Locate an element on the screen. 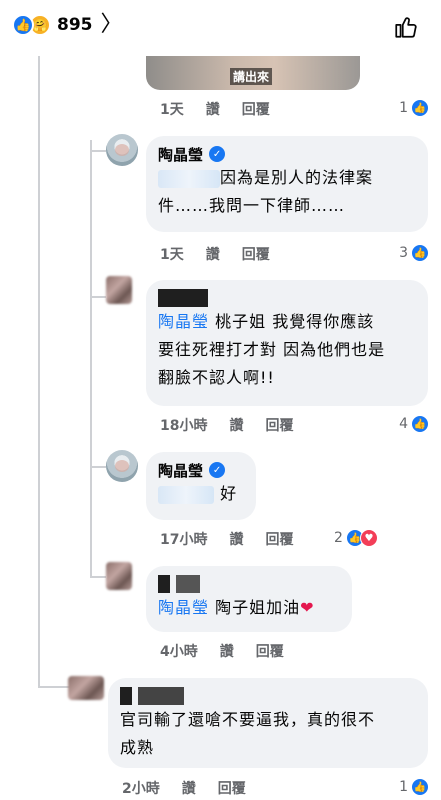 This screenshot has width=441, height=800. comment-like-count: 2 👍 ♥ is located at coordinates (356, 538).